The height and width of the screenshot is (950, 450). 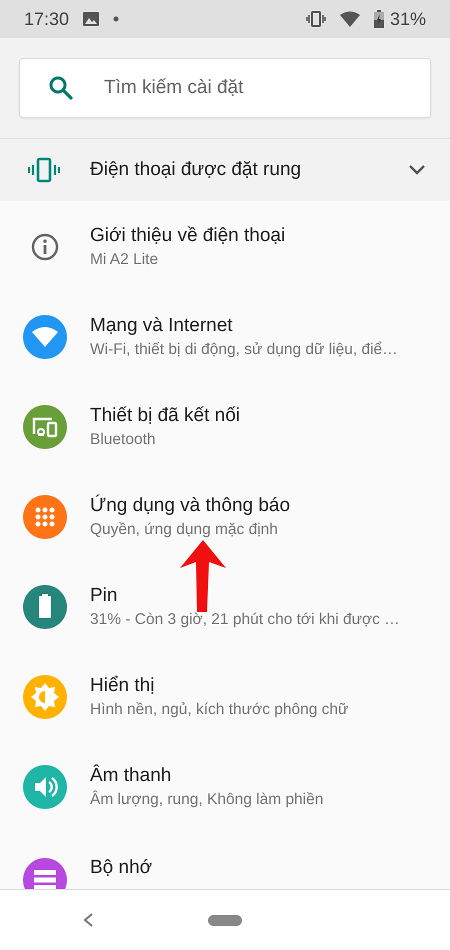 I want to click on back-icon, so click(x=88, y=920).